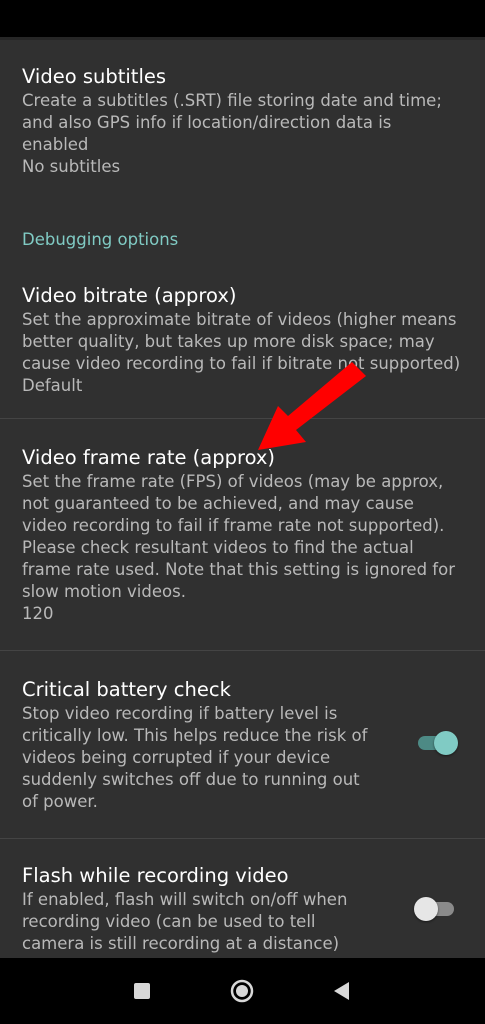 Image resolution: width=485 pixels, height=1024 pixels. Describe the element at coordinates (52, 385) in the screenshot. I see `pref-value: Default` at that location.